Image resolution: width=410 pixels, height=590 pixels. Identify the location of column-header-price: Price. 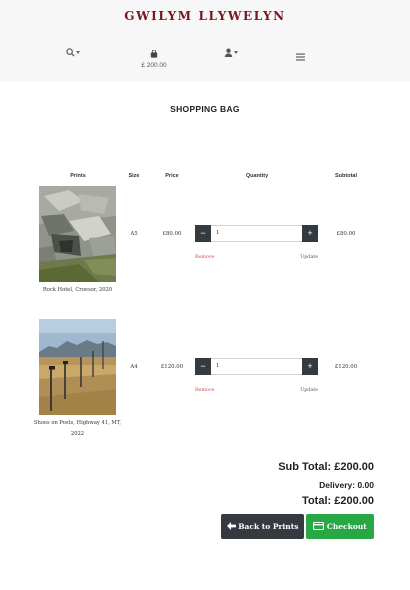
(172, 176).